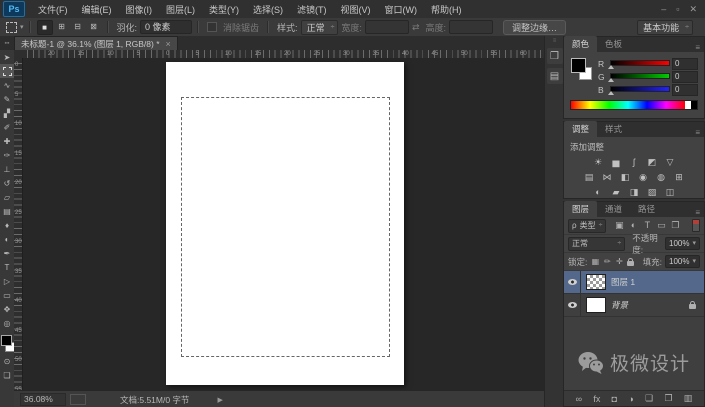 This screenshot has height=407, width=705. I want to click on blend-mode-select: 正常 ÷, so click(597, 243).